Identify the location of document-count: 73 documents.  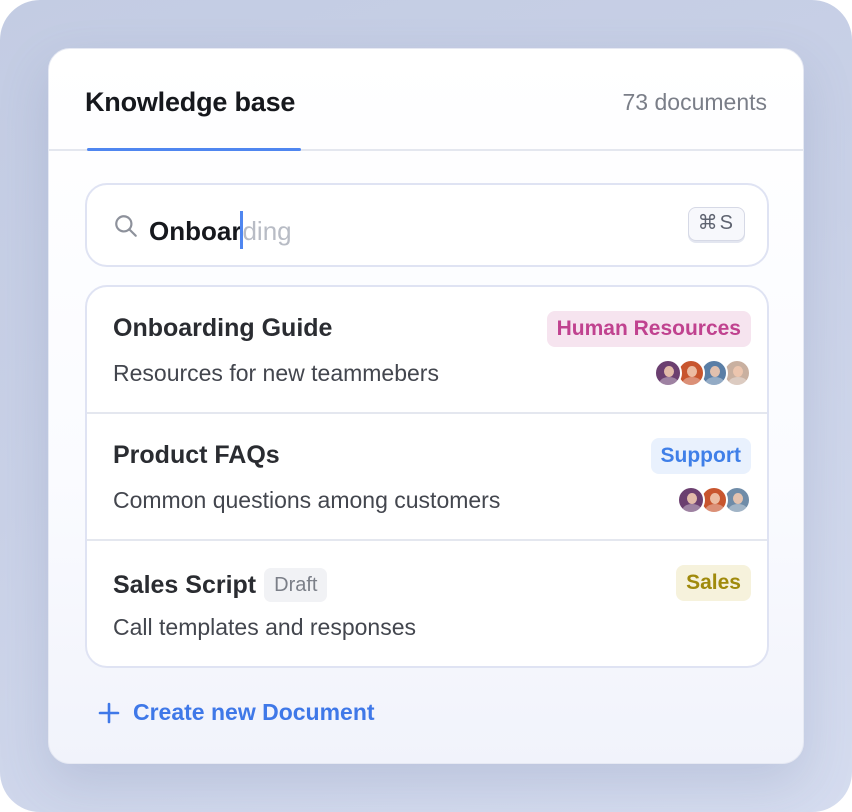
(694, 102).